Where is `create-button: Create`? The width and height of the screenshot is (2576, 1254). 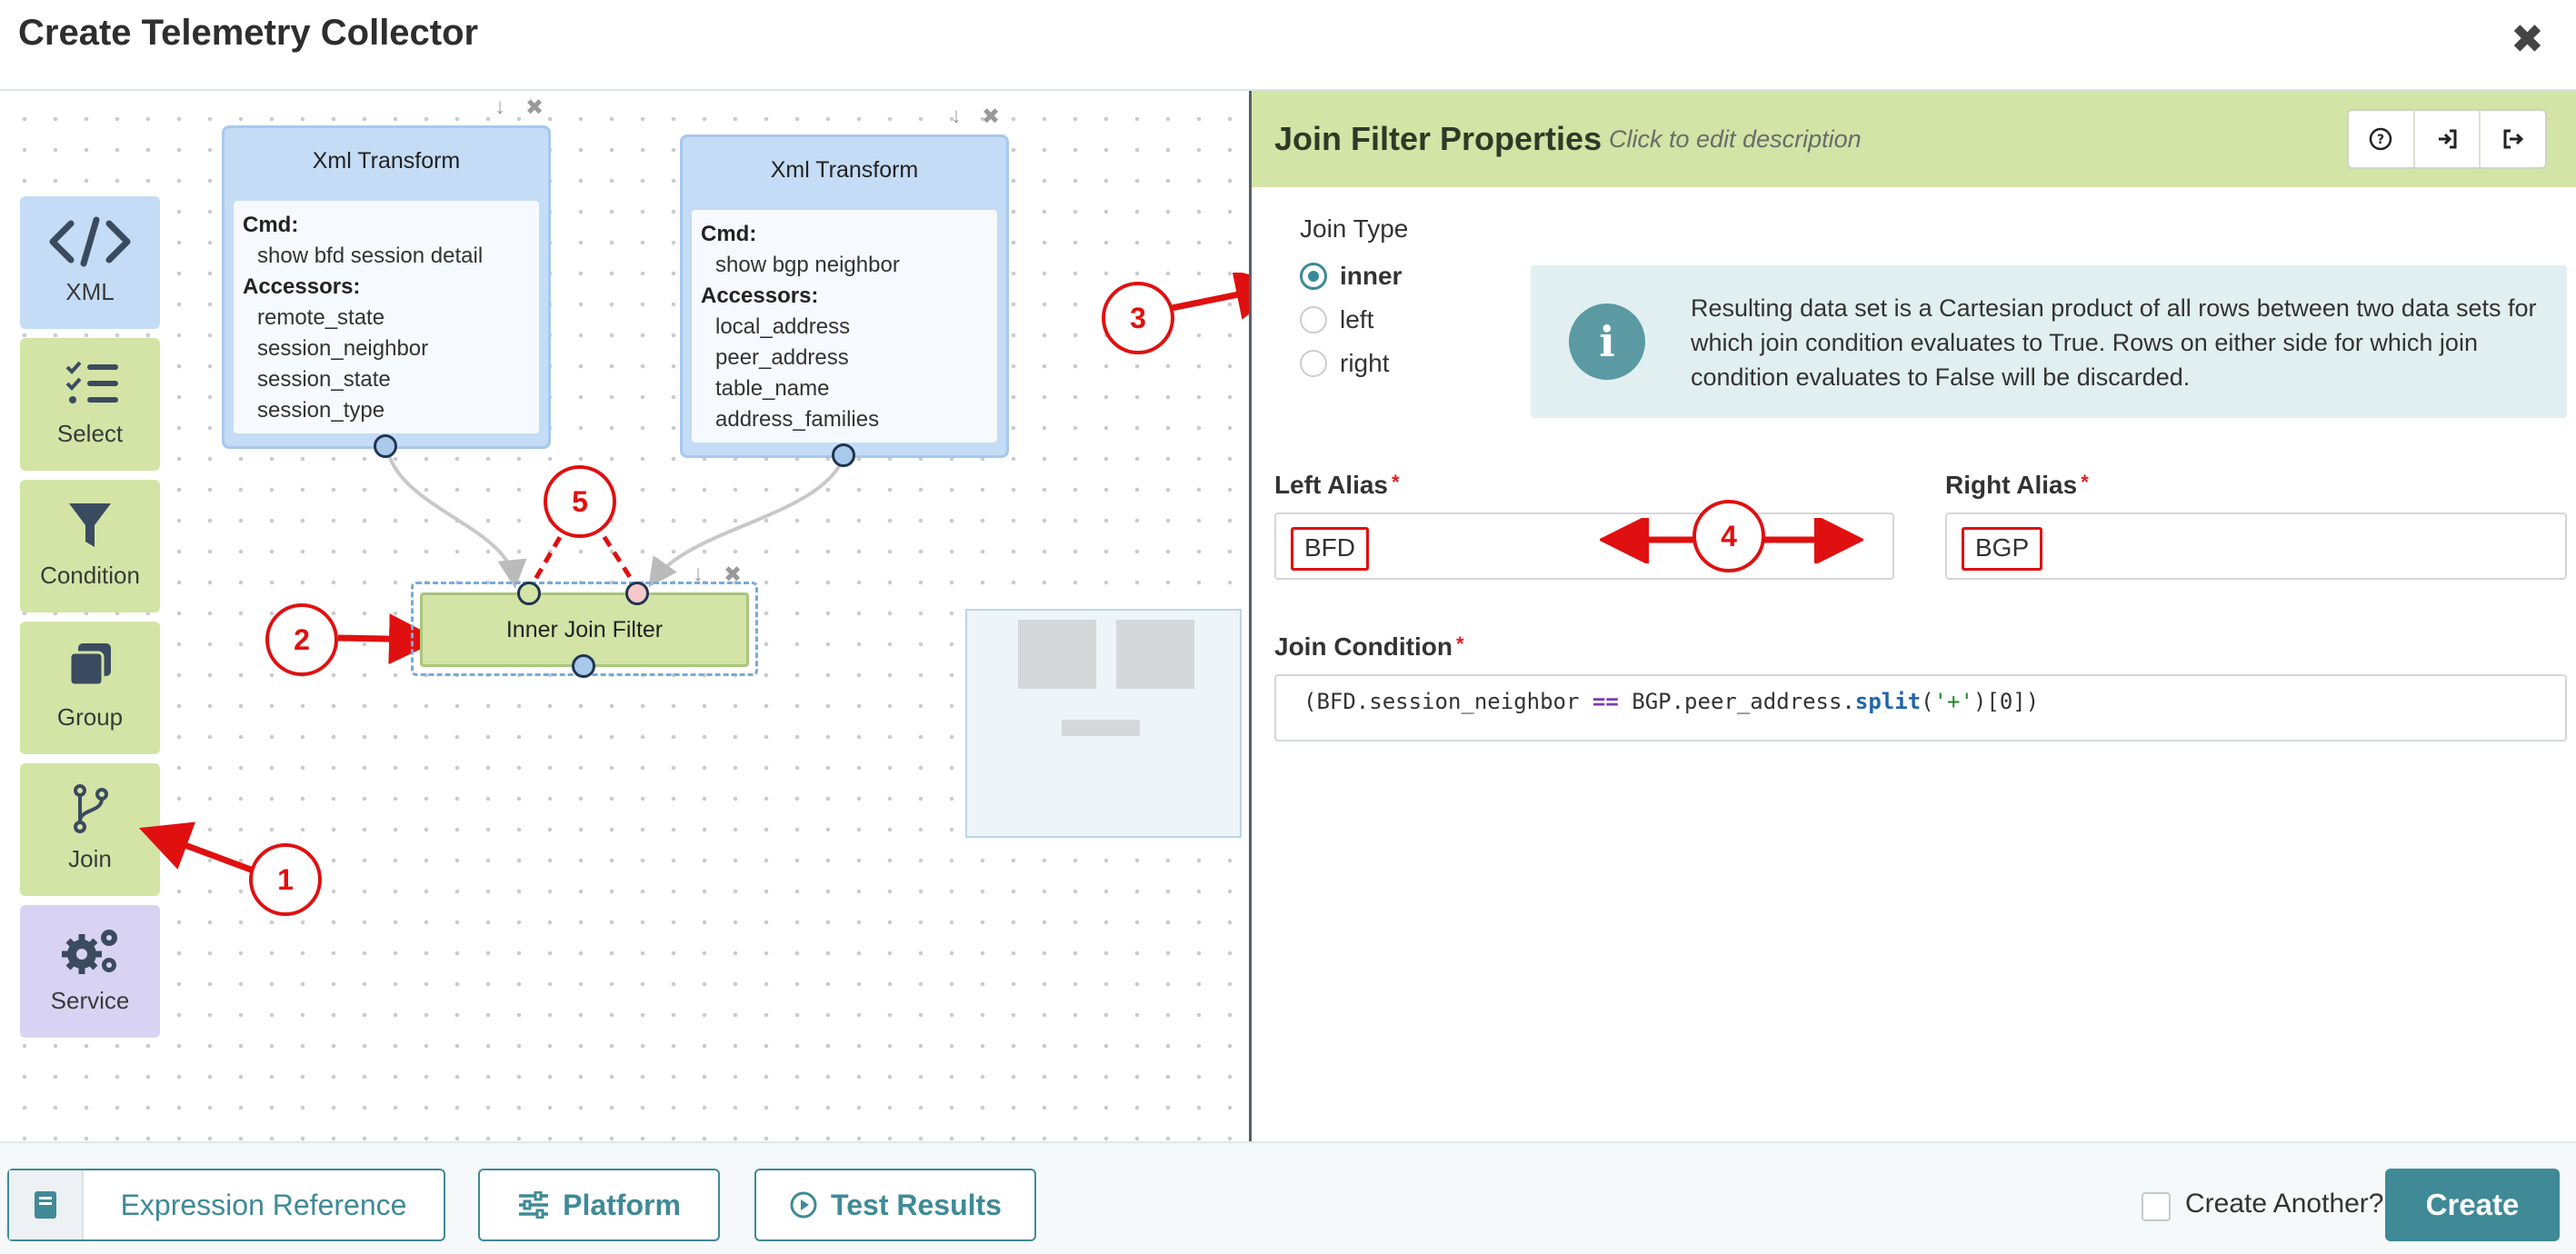
create-button: Create is located at coordinates (2472, 1205).